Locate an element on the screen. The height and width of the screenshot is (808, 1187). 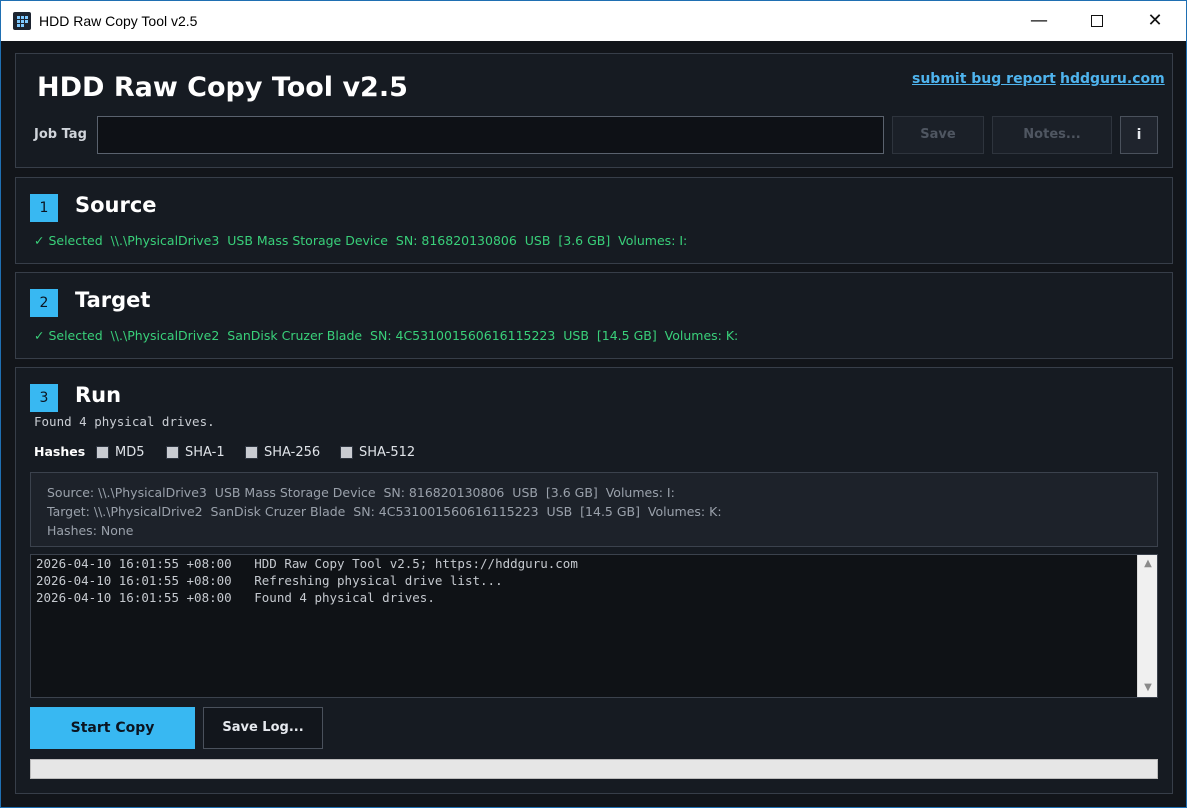
hashes-label: Hashes is located at coordinates (60, 451).